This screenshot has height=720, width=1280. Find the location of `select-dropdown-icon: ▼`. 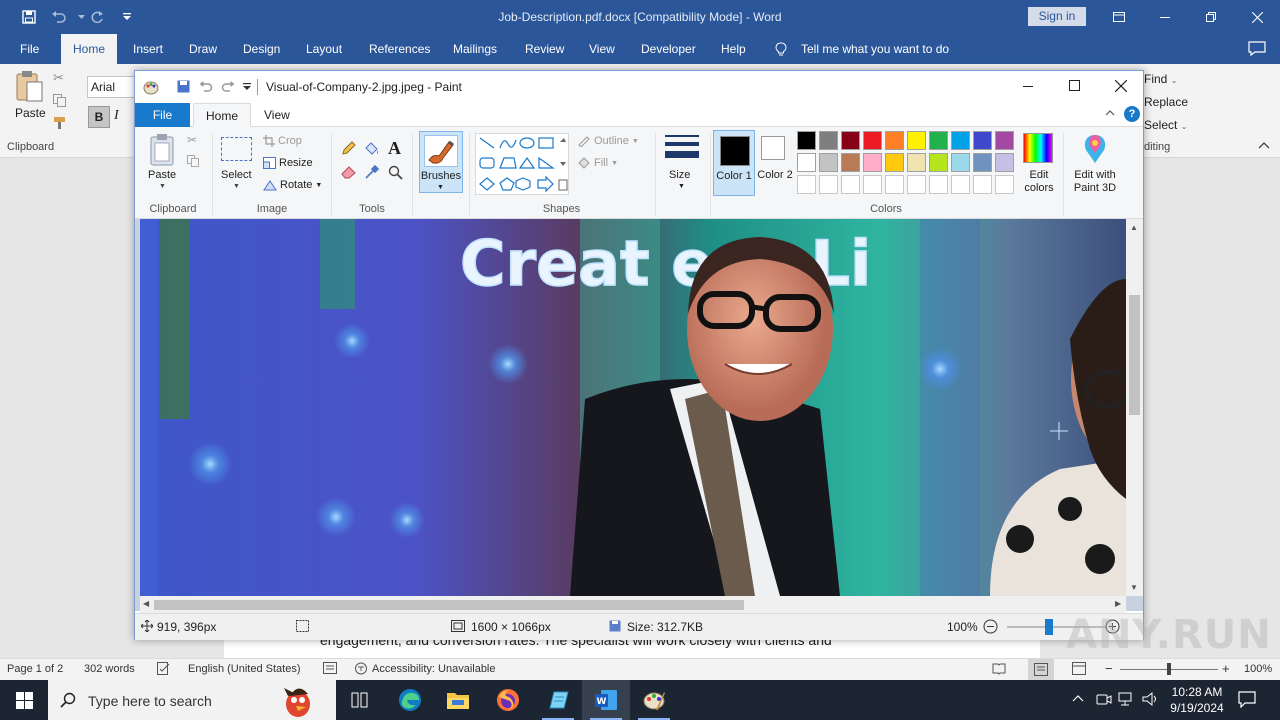

select-dropdown-icon: ▼ is located at coordinates (236, 186).